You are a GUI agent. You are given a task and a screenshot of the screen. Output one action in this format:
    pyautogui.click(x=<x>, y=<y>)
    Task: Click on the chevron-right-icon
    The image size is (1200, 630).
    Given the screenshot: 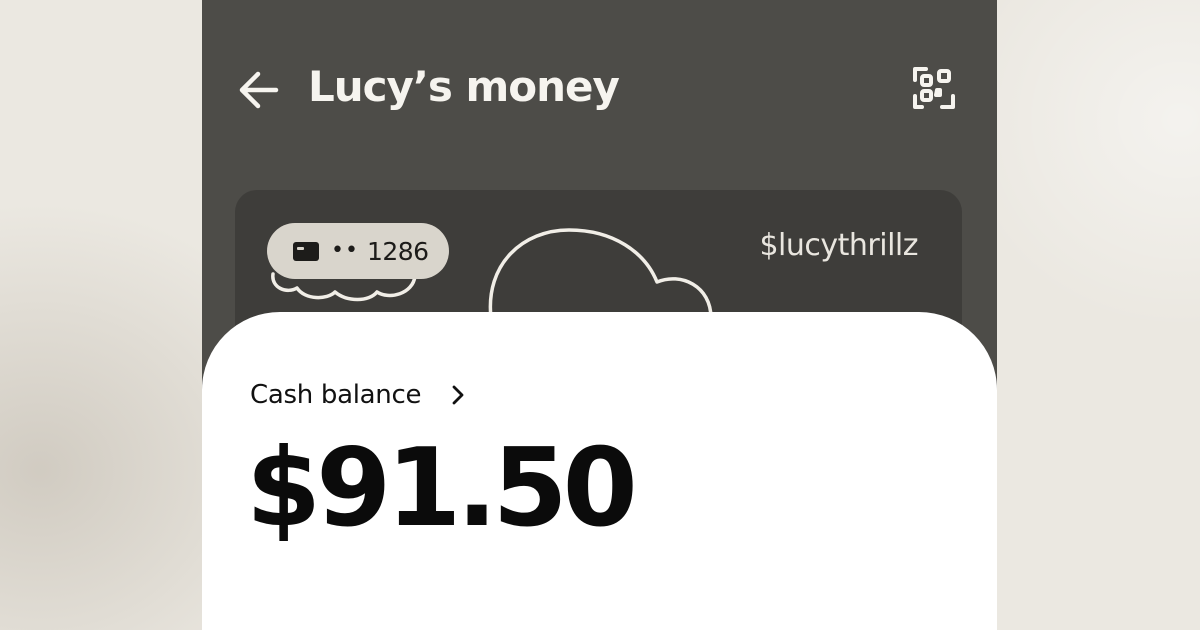 What is the action you would take?
    pyautogui.click(x=458, y=395)
    